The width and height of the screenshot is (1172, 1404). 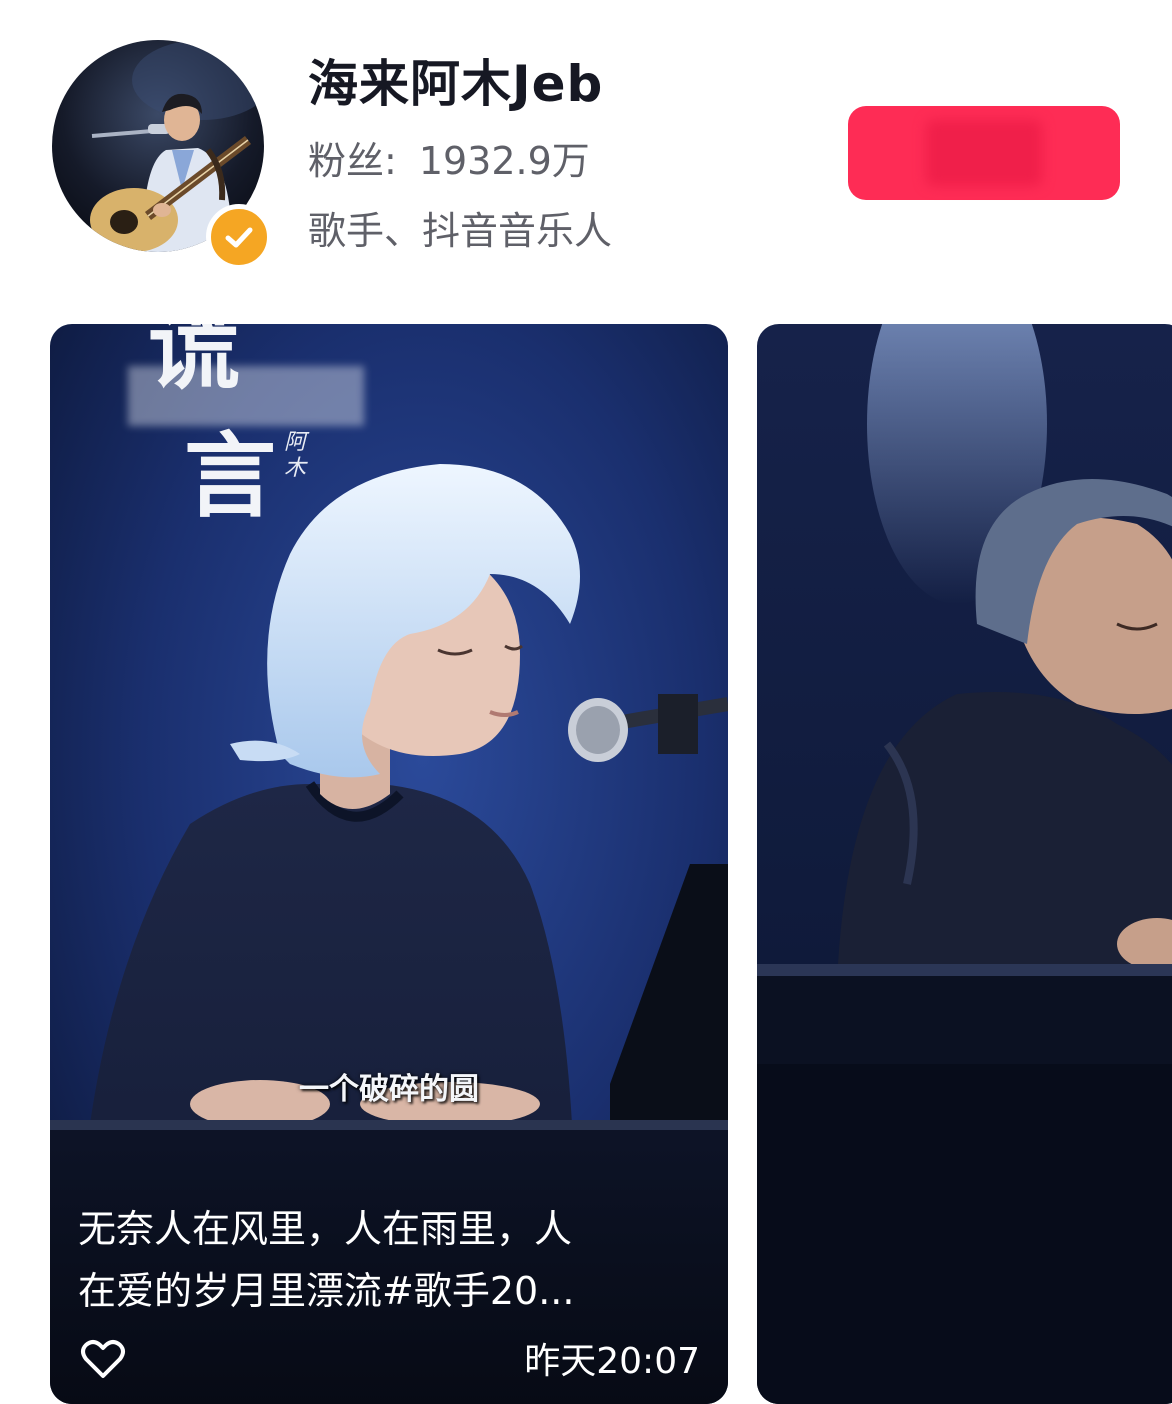 I want to click on video-caption-line: 无奈人在风里，人在雨里，人, so click(x=325, y=1229).